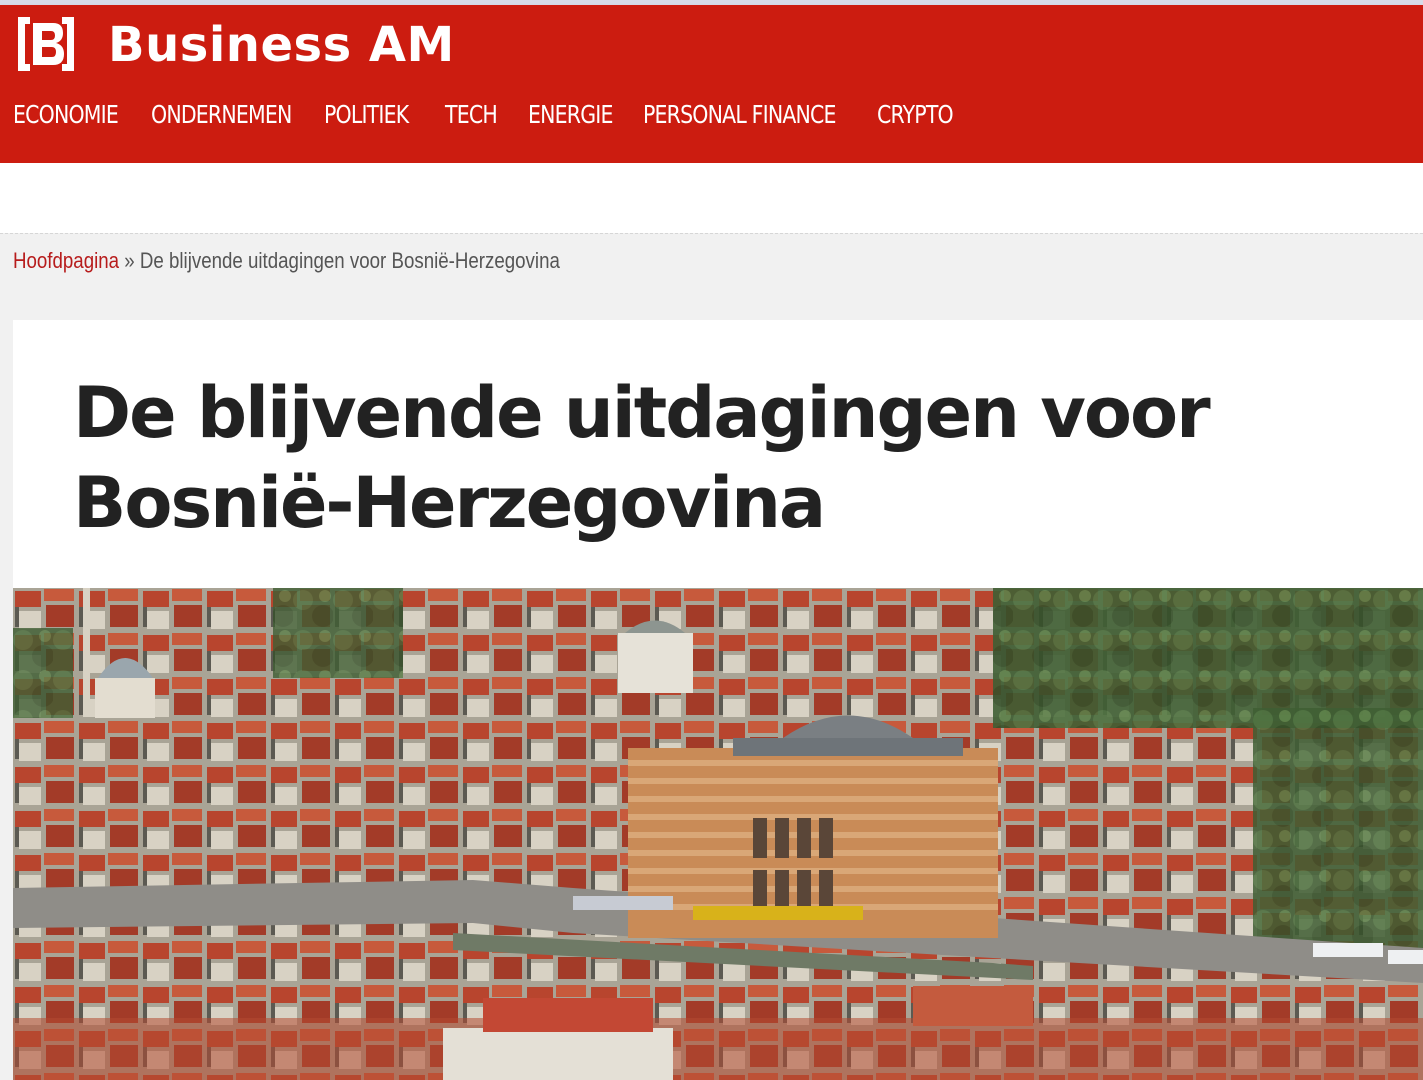  Describe the element at coordinates (66, 260) in the screenshot. I see `breadcrumb-home-link: Hoofdpagina` at that location.